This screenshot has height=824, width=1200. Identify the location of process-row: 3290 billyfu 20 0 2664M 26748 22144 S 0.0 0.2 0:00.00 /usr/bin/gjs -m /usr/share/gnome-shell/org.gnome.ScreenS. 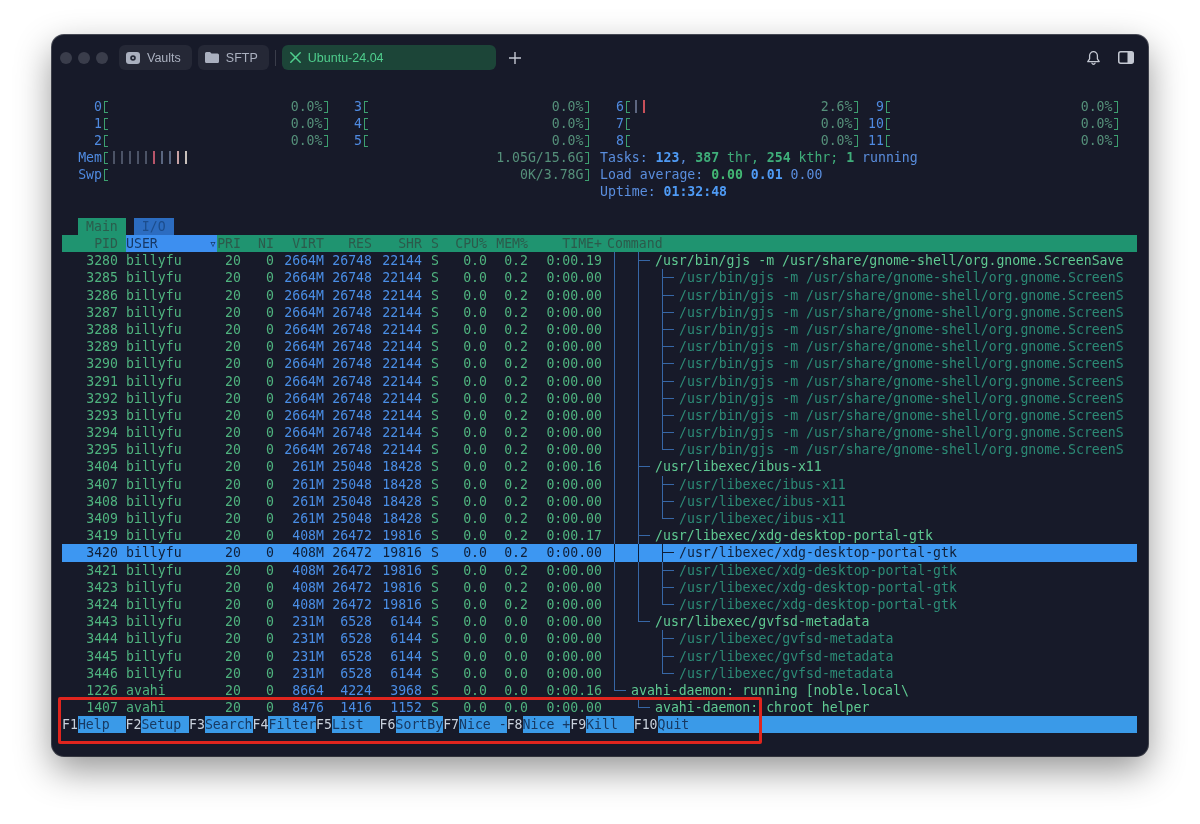
(599, 364).